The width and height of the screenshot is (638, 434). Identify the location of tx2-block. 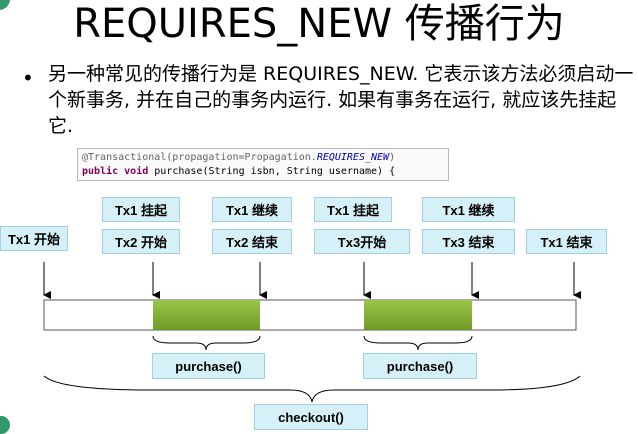
(206, 315).